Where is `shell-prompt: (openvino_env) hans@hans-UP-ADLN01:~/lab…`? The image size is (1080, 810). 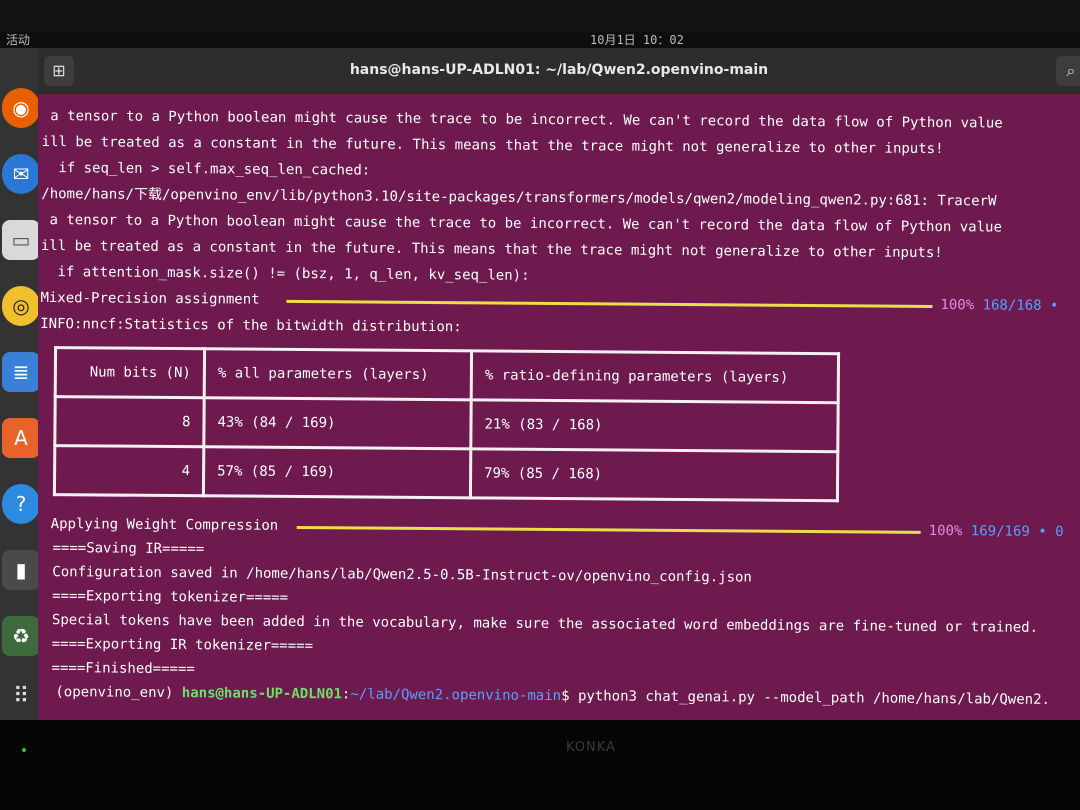 shell-prompt: (openvino_env) hans@hans-UP-ADLN01:~/lab… is located at coordinates (552, 696).